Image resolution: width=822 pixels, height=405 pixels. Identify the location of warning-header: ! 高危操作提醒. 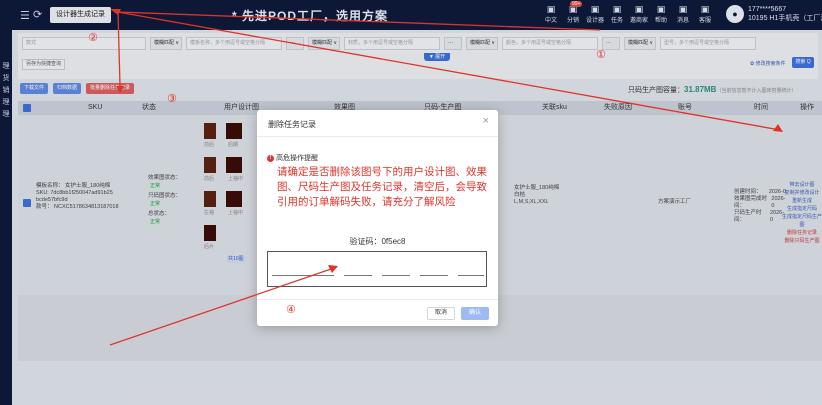
(292, 158).